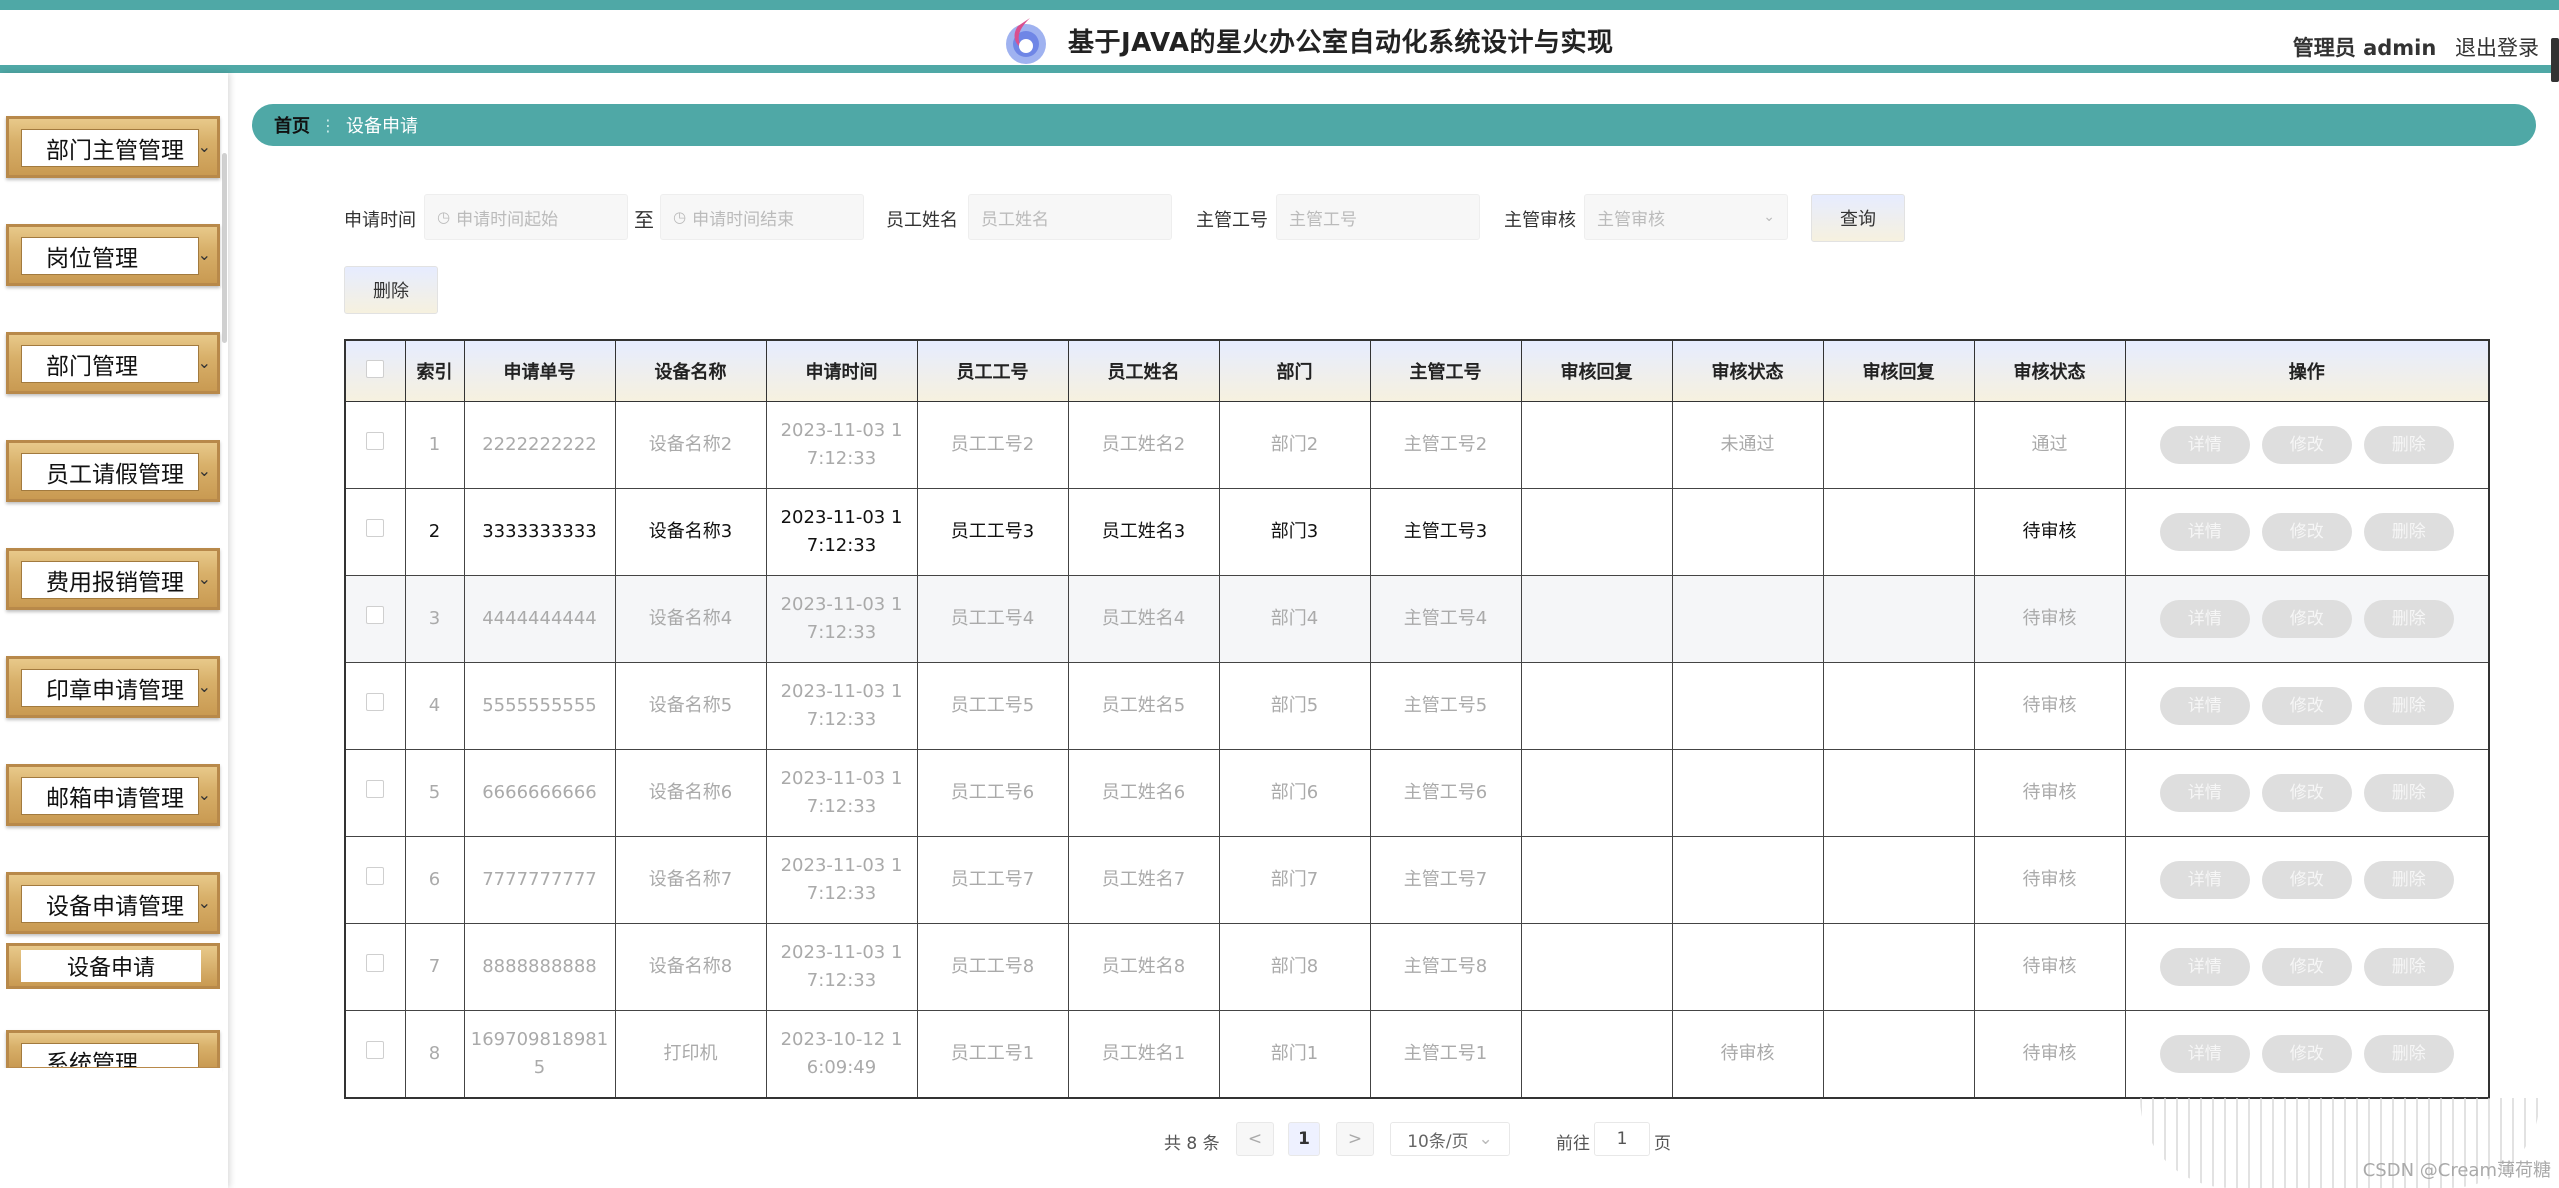 Image resolution: width=2559 pixels, height=1188 pixels. I want to click on sidebar-scrollbar, so click(224, 248).